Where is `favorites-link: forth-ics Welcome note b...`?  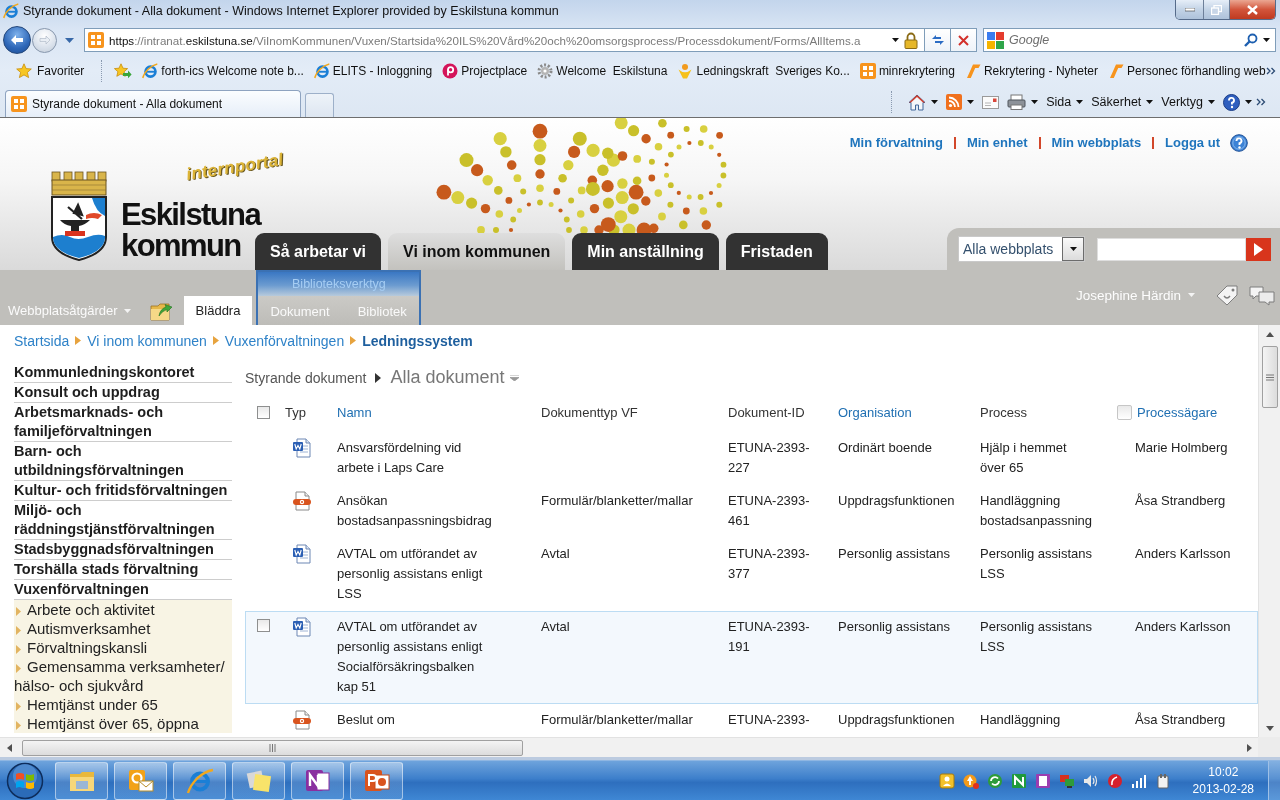 favorites-link: forth-ics Welcome note b... is located at coordinates (223, 71).